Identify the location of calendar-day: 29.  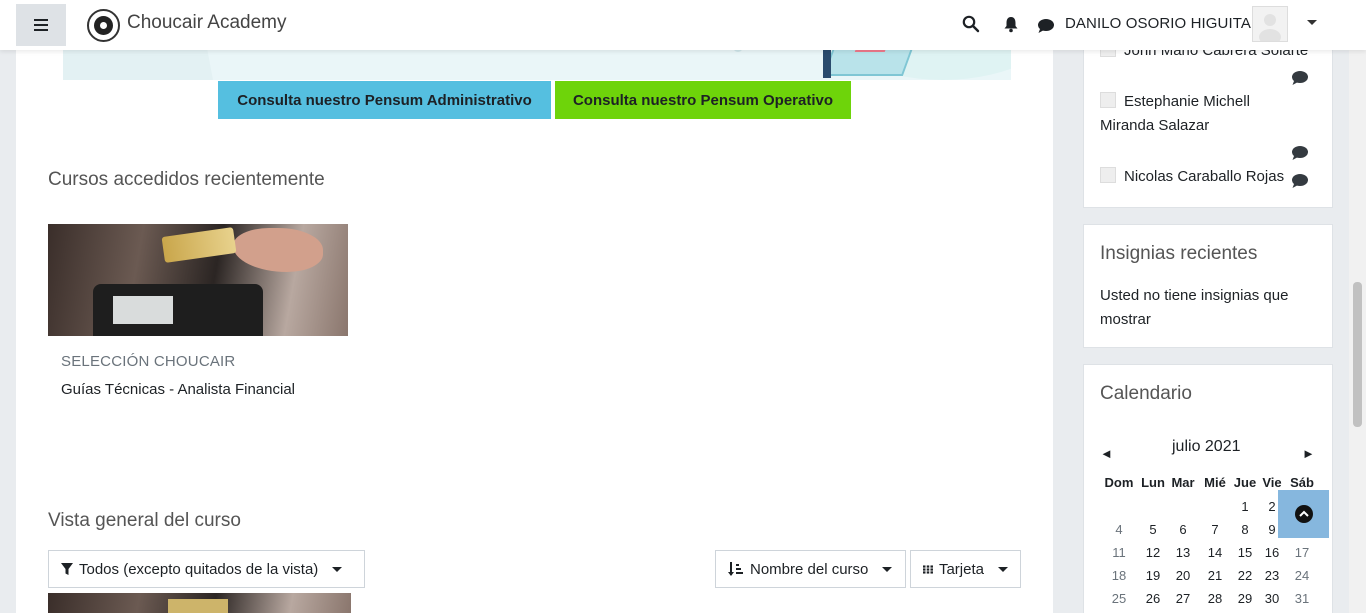
(1245, 598).